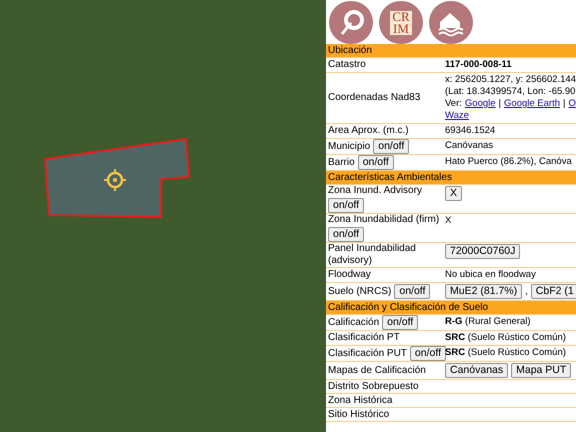  What do you see at coordinates (490, 275) in the screenshot?
I see `value-text: No ubica en floodway` at bounding box center [490, 275].